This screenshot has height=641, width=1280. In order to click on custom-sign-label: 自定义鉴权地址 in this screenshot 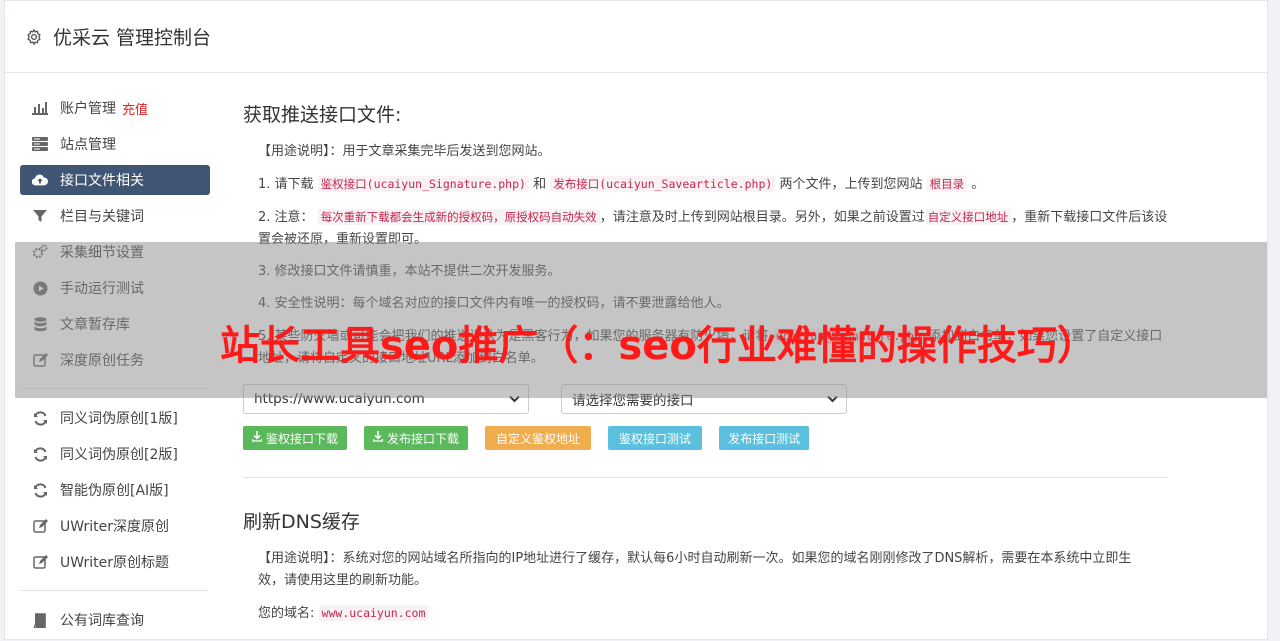, I will do `click(538, 438)`.